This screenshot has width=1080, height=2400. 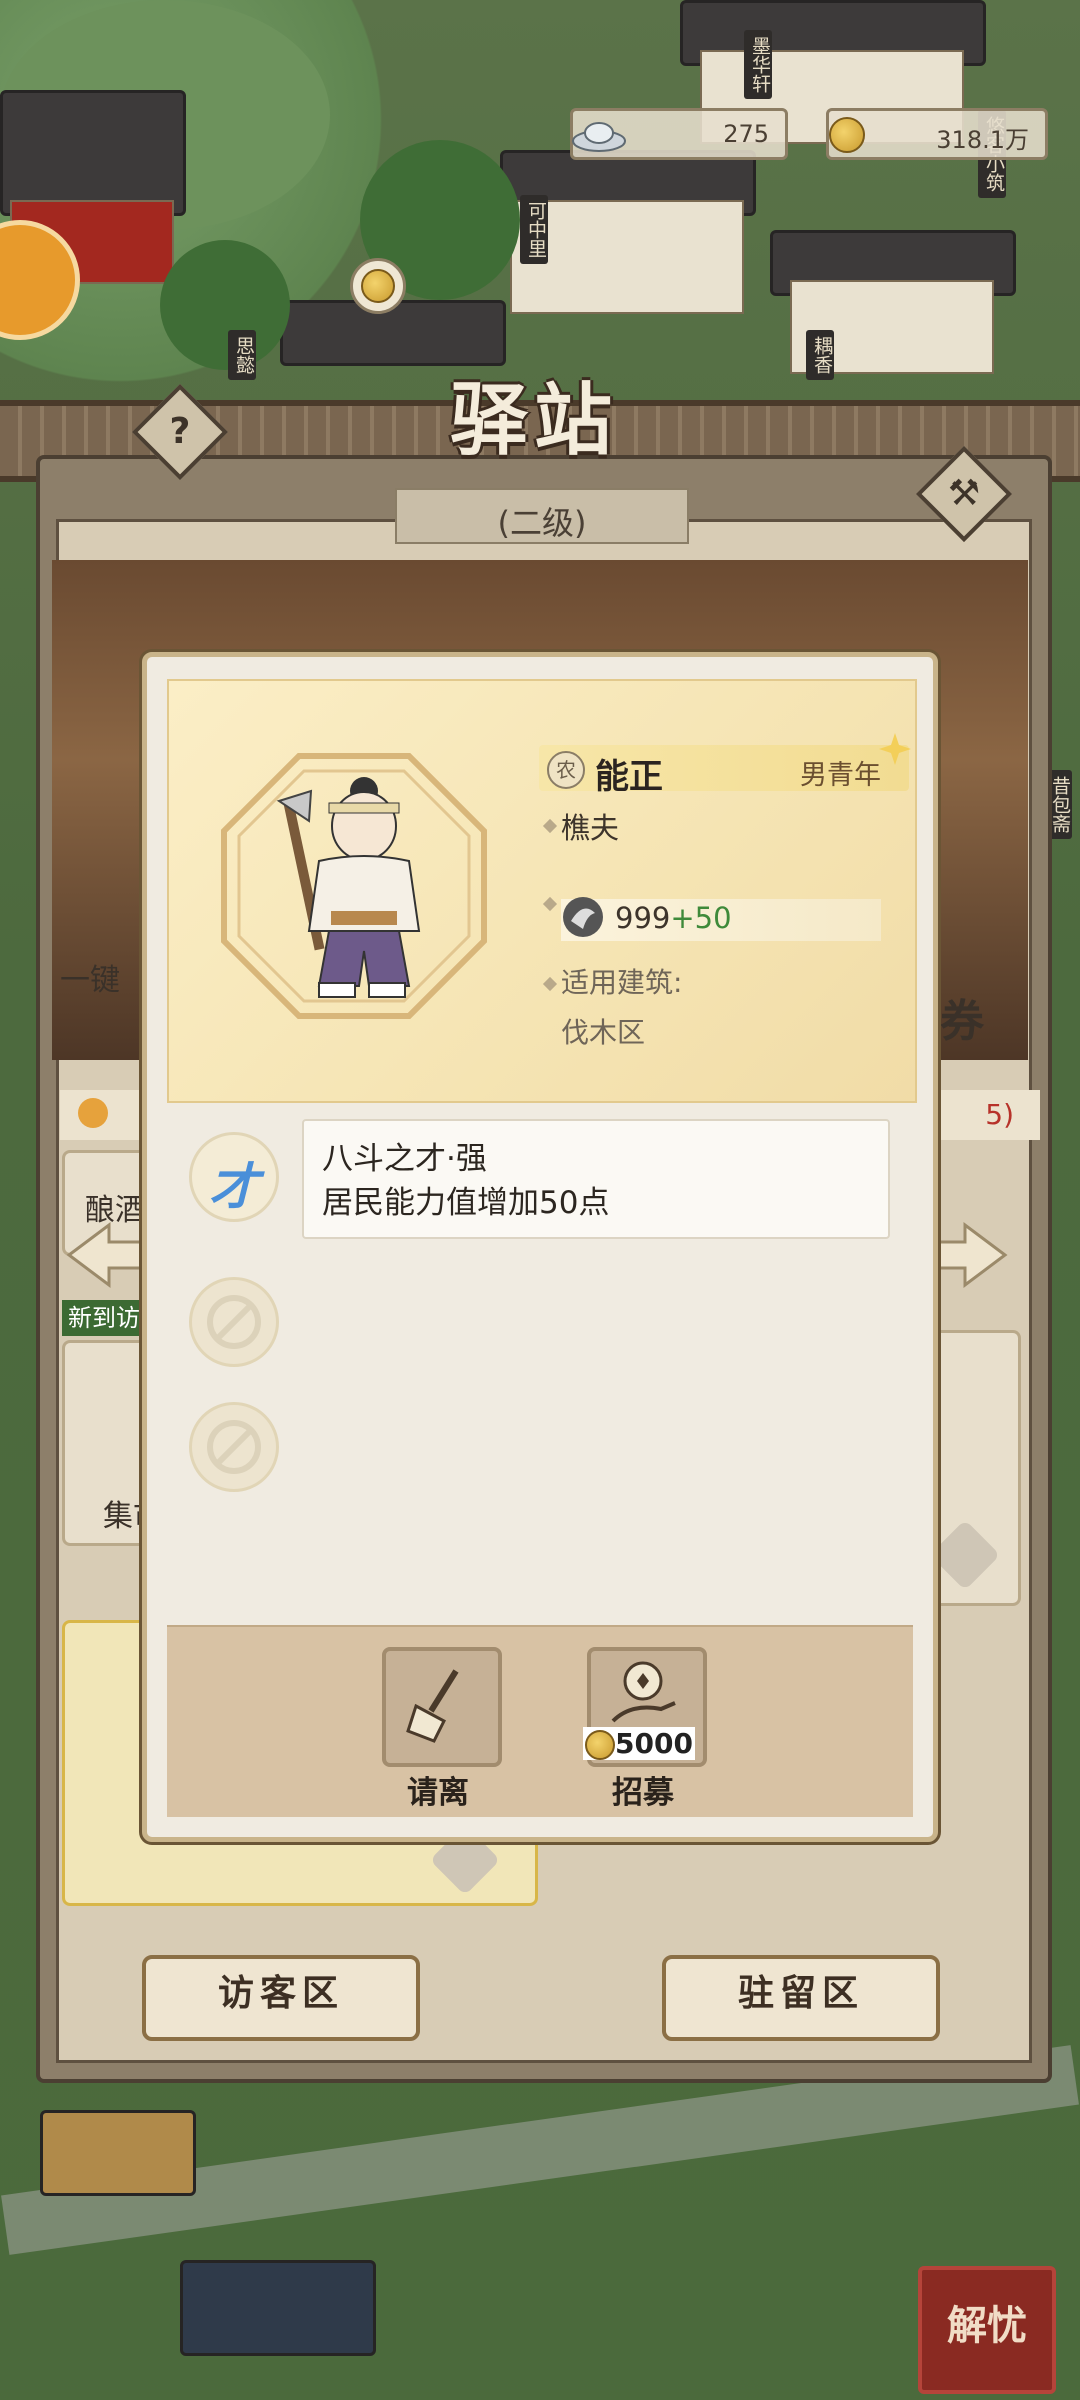 What do you see at coordinates (679, 134) in the screenshot?
I see `silver-counter: 275` at bounding box center [679, 134].